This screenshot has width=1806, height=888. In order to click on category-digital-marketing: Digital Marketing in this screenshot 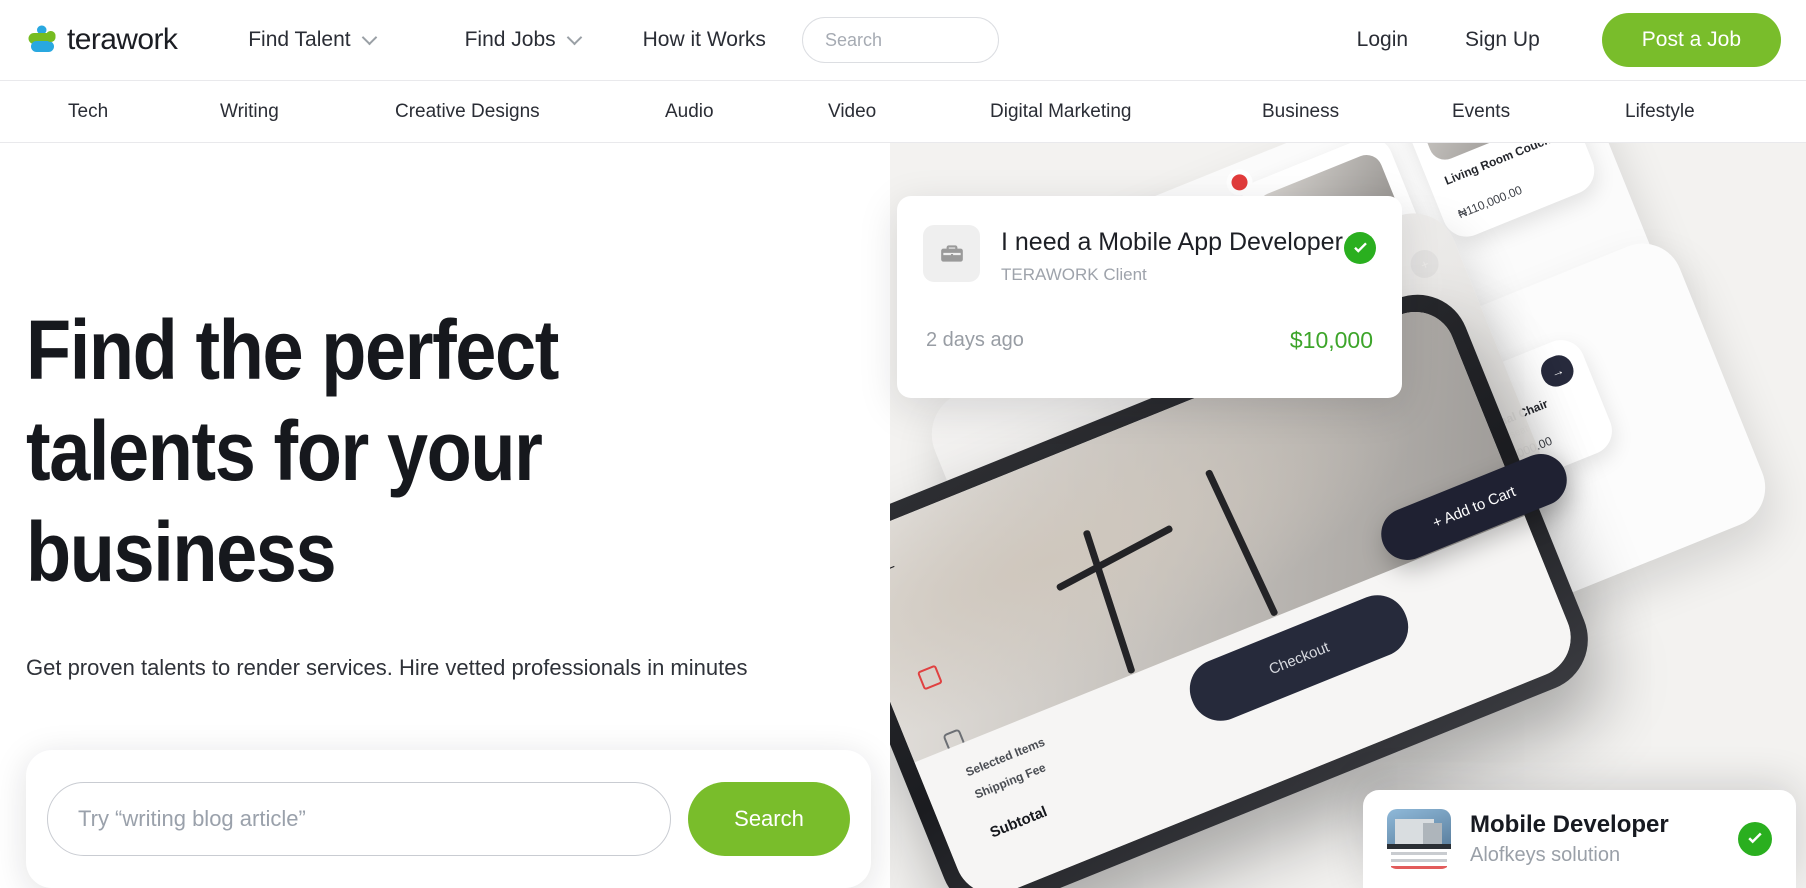, I will do `click(1061, 112)`.